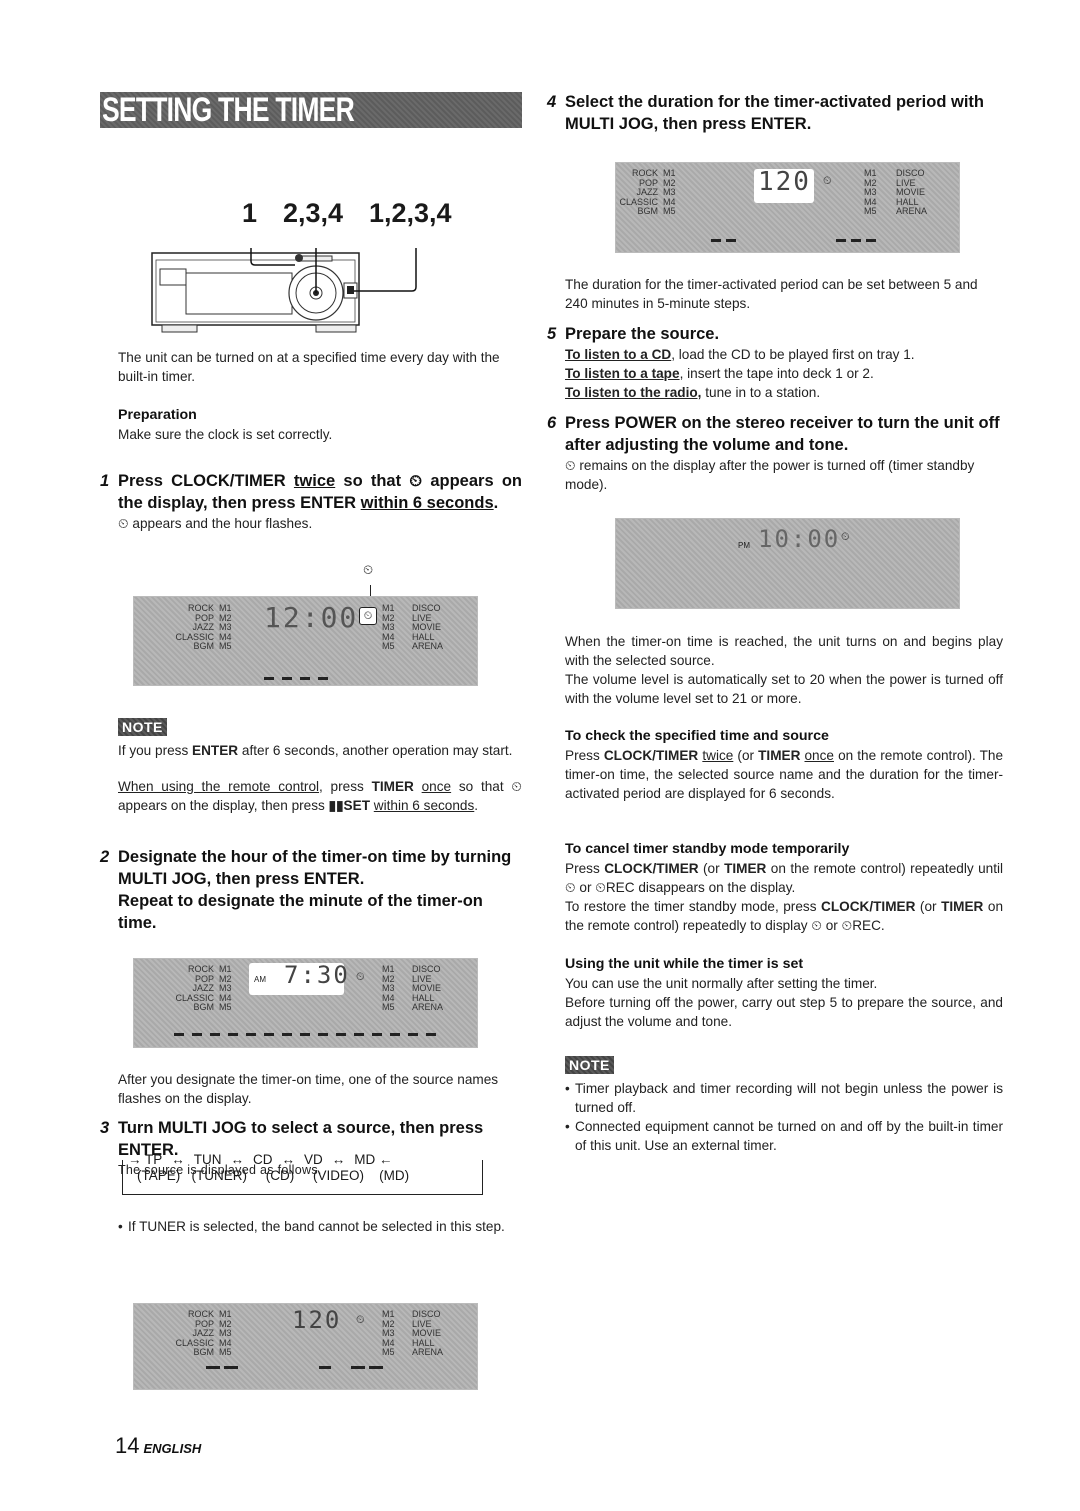 Image resolution: width=1080 pixels, height=1511 pixels. Describe the element at coordinates (220, 523) in the screenshot. I see `step-1-subtext: appears and the hour flashes.` at that location.